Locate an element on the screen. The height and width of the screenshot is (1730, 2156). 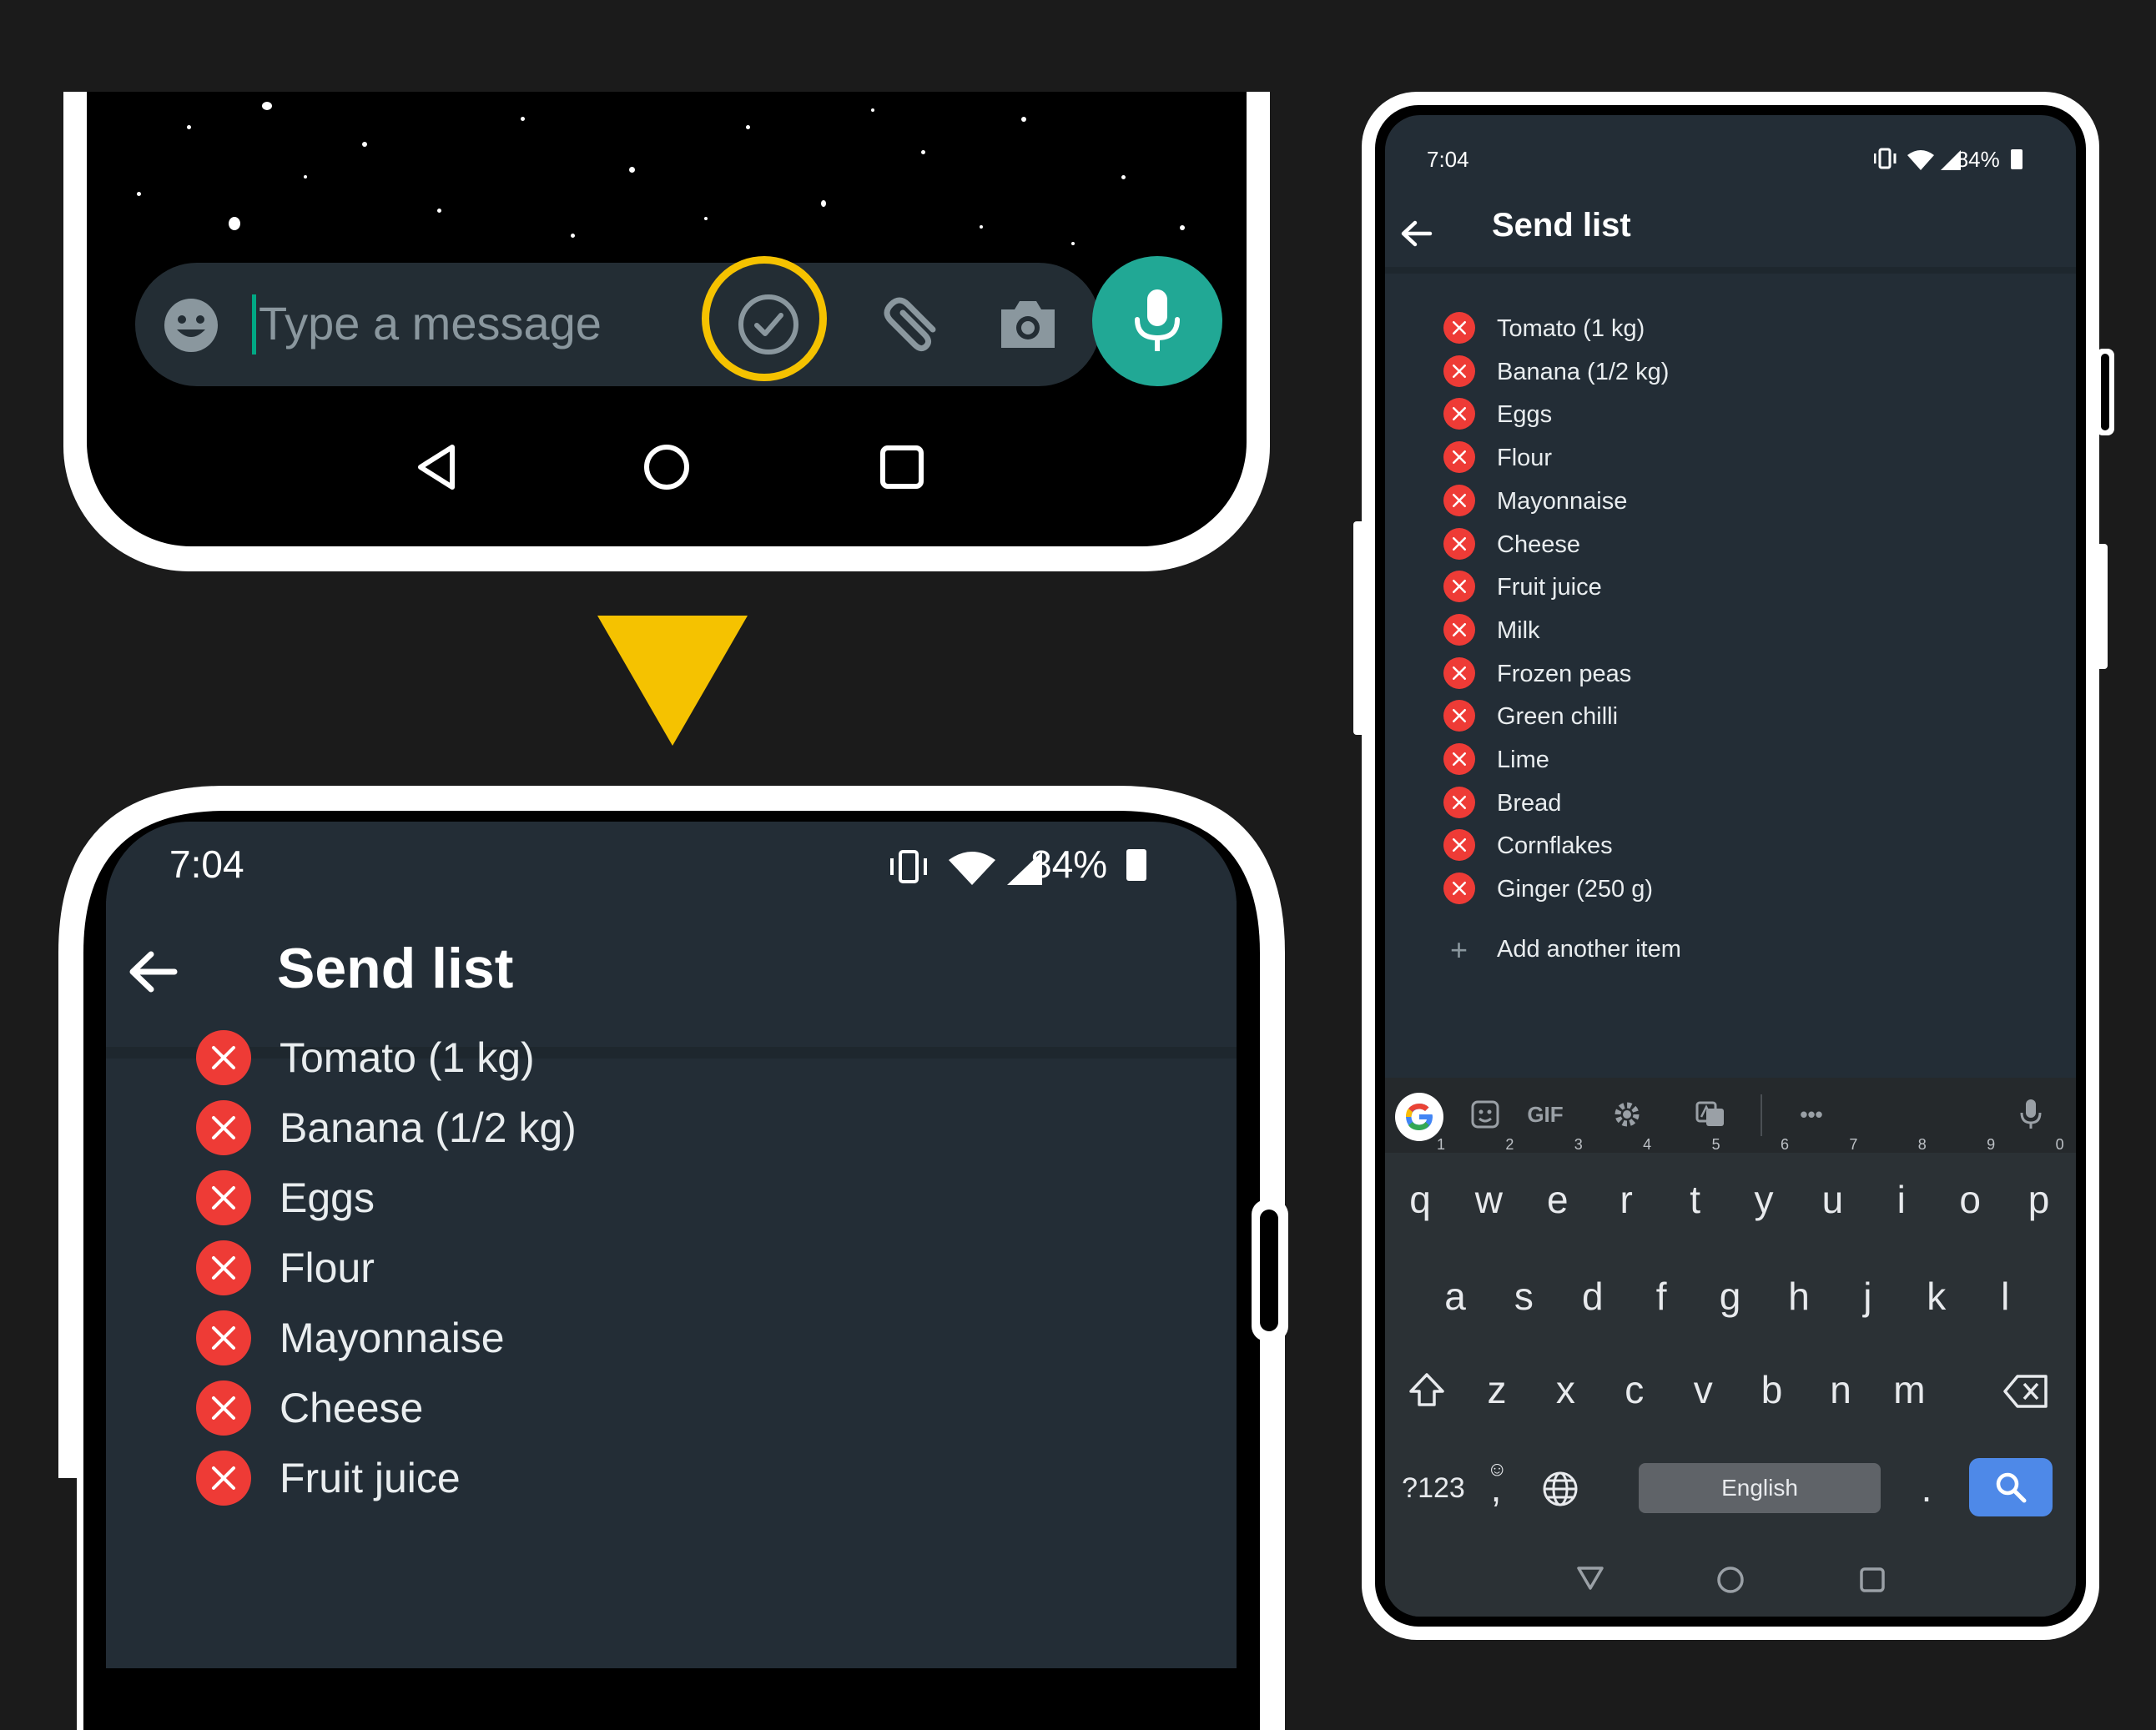
key-m: m is located at coordinates (1909, 1389).